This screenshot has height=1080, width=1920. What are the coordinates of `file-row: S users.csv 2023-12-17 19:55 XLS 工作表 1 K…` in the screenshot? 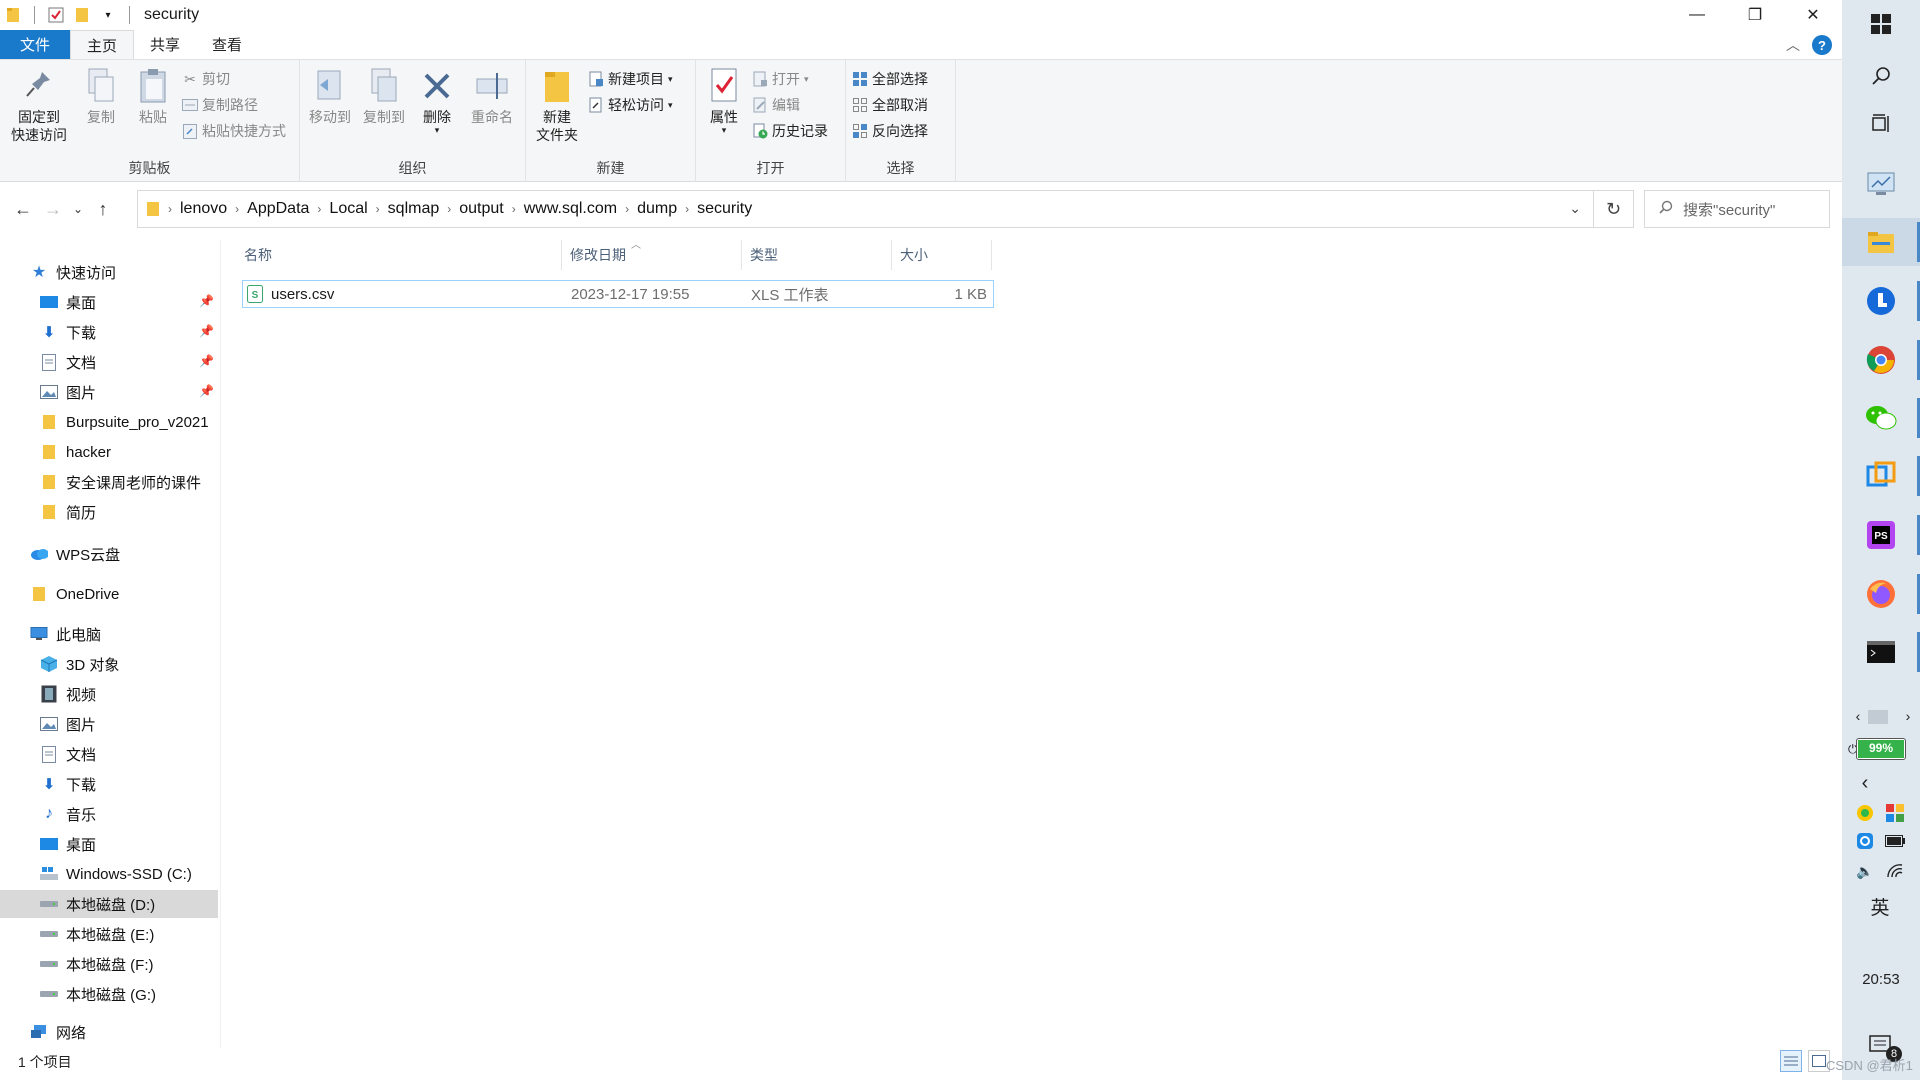 It's located at (618, 294).